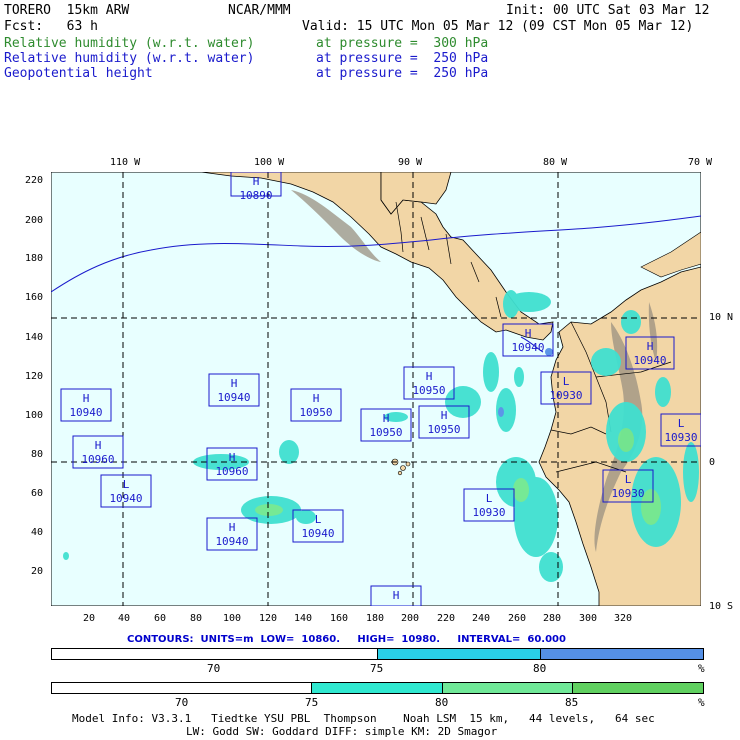 The image size is (740, 740). I want to click on x-tick: 320, so click(623, 618).